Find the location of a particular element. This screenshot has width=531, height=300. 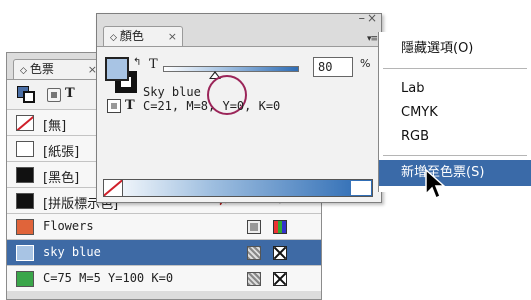

close-icon: × is located at coordinates (172, 36).